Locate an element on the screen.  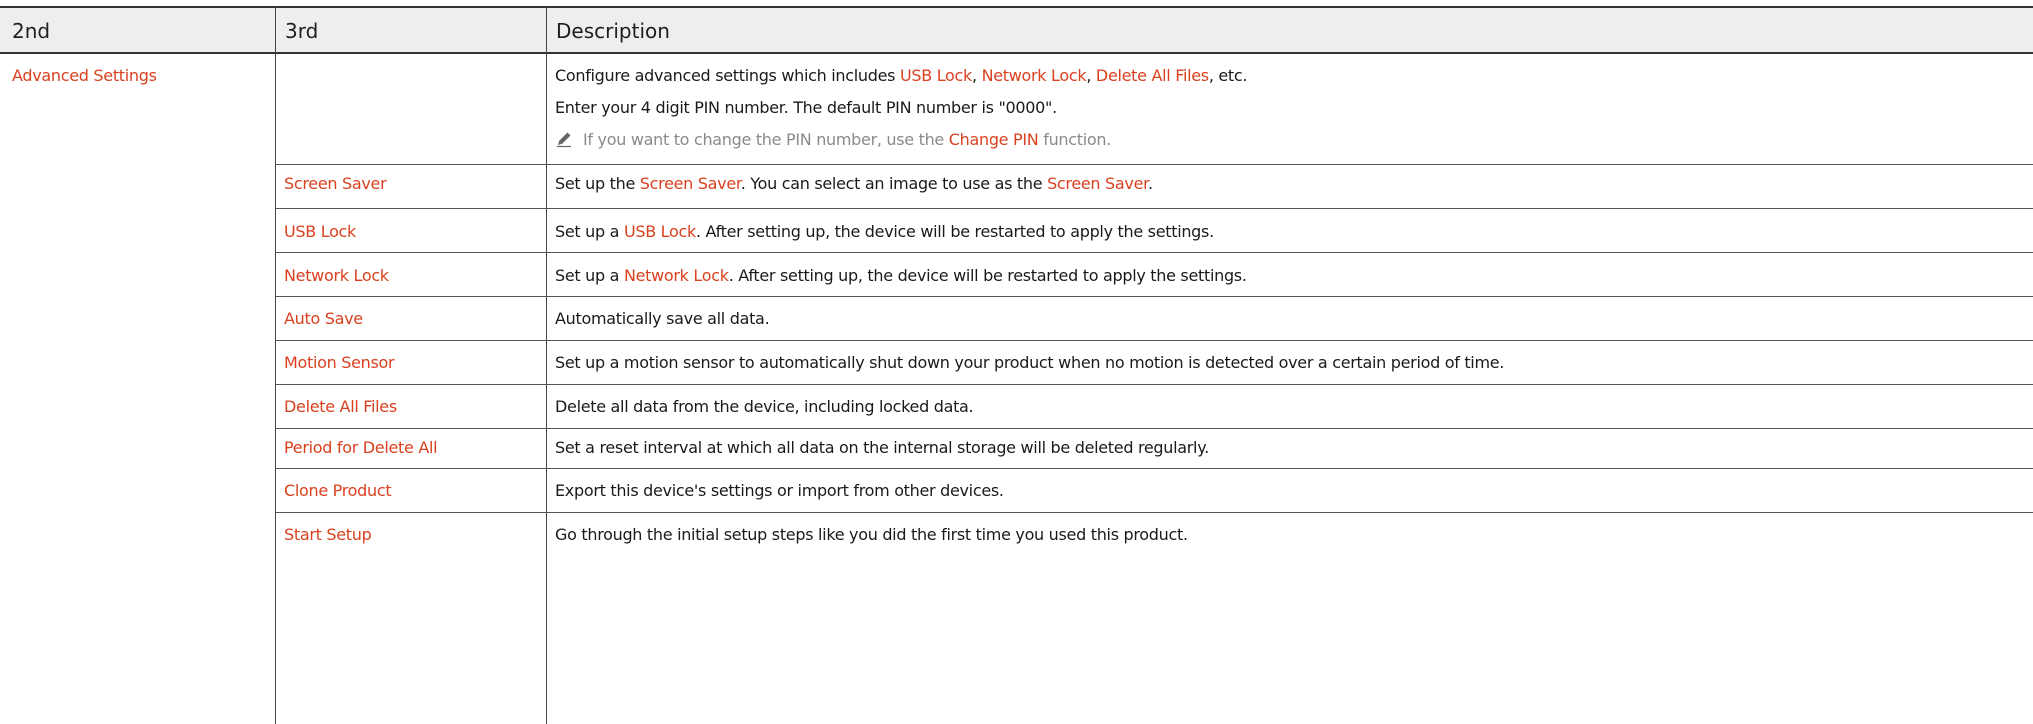
text: . You can select an image to use as the is located at coordinates (894, 183).